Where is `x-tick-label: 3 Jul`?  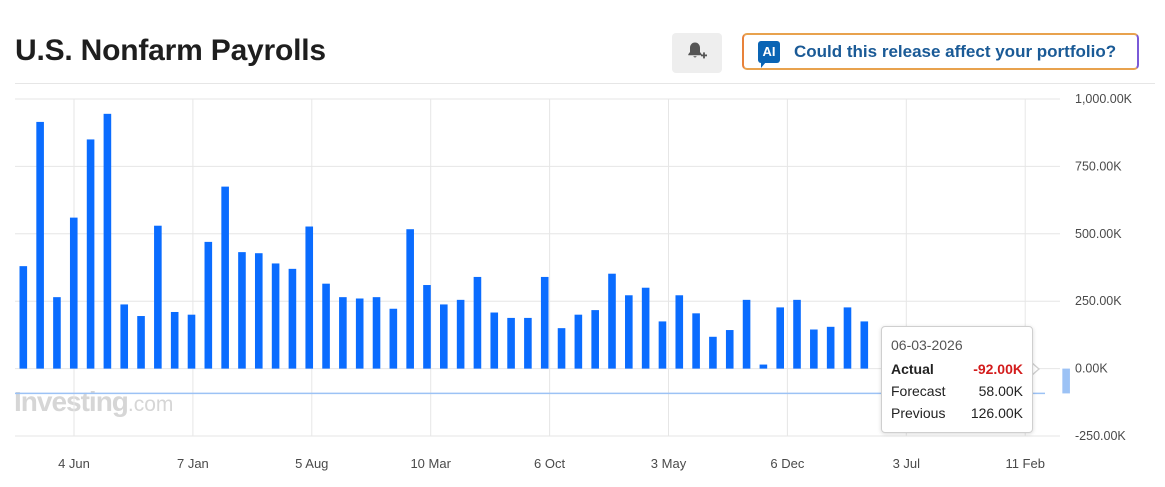 x-tick-label: 3 Jul is located at coordinates (907, 463).